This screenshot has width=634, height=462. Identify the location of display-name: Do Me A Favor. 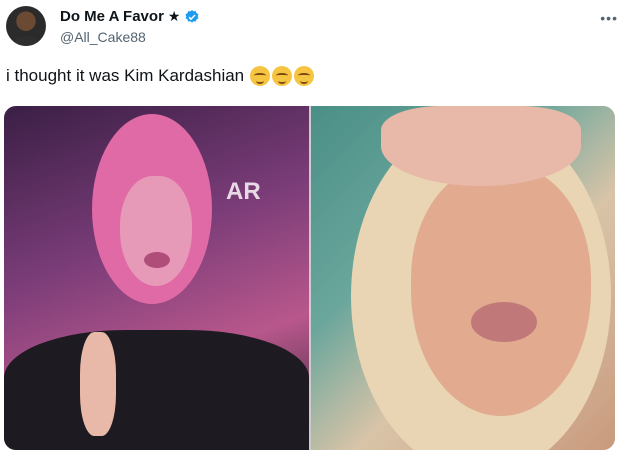
(112, 16).